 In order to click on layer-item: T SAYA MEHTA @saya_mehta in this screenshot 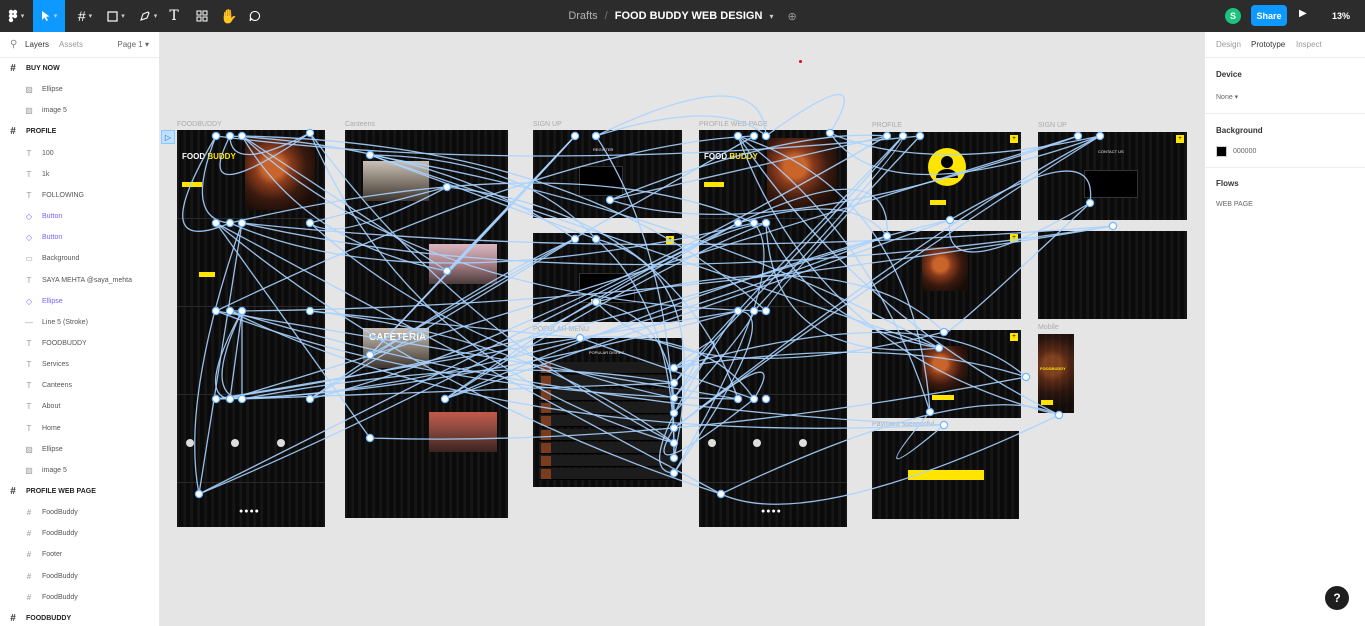, I will do `click(79, 280)`.